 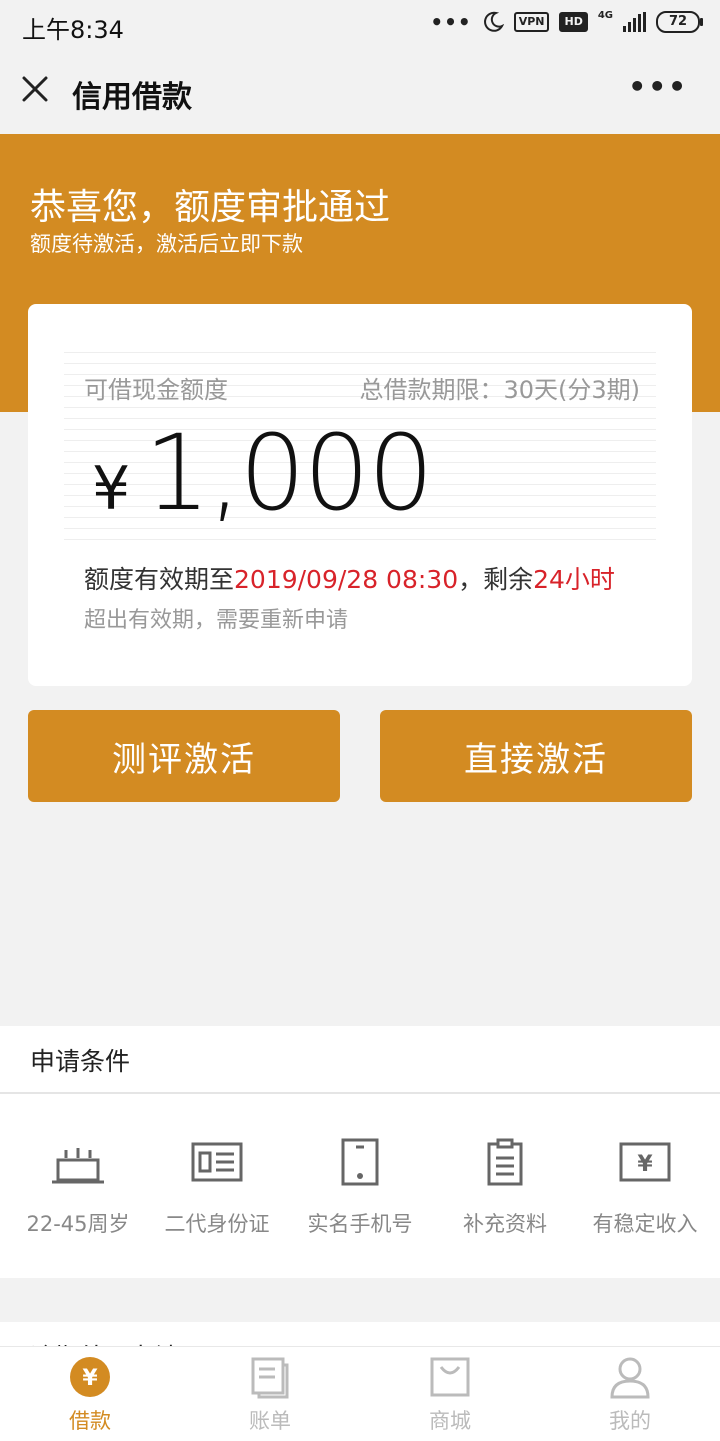 I want to click on shopping-bag-icon, so click(x=450, y=1377).